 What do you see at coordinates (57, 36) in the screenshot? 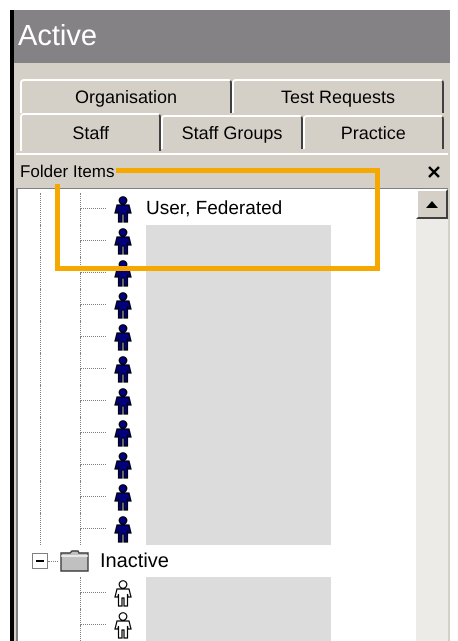
I see `header-title: Active` at bounding box center [57, 36].